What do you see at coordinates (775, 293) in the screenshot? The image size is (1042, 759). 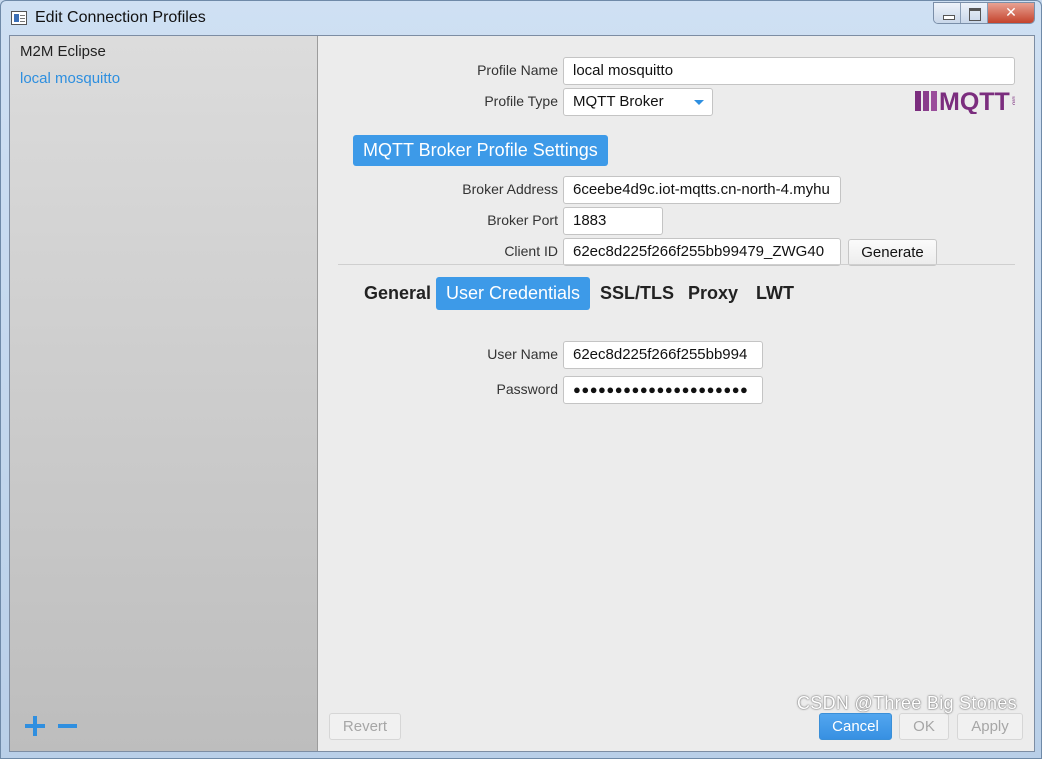 I see `tab-lwt: LWT` at bounding box center [775, 293].